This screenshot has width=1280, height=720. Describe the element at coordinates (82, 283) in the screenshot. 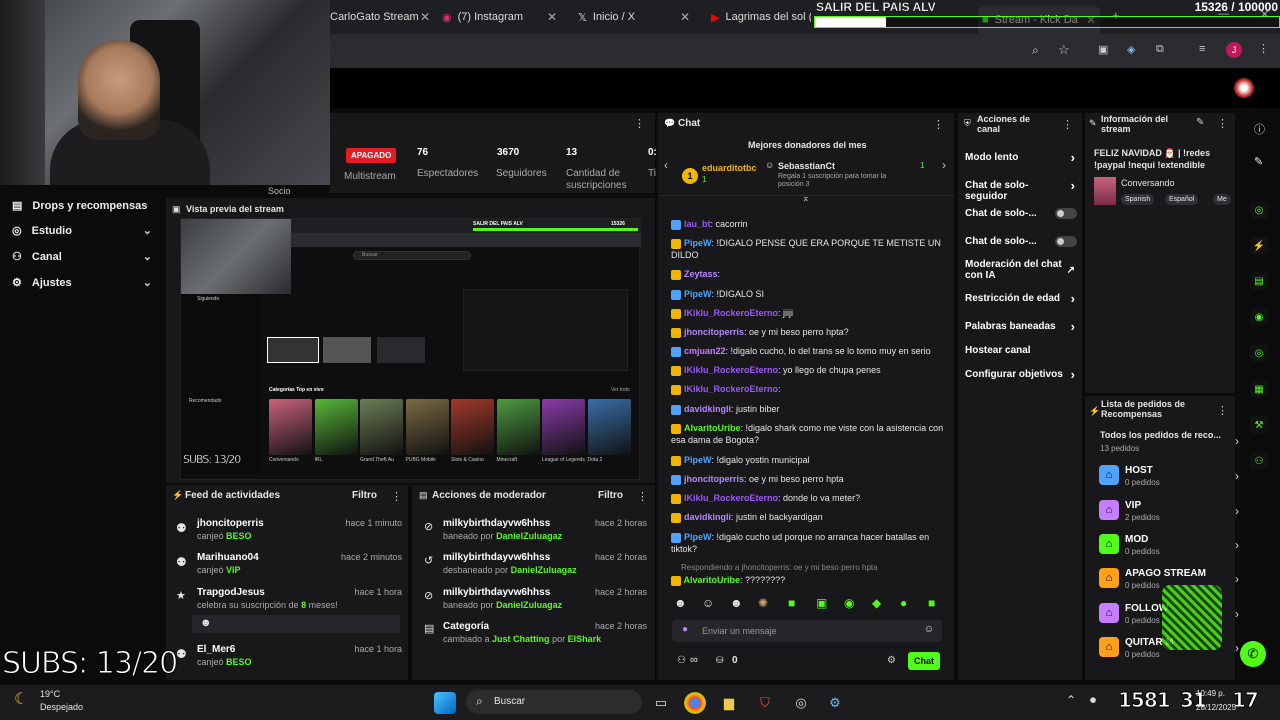

I see `sidebar-item-ajustes: ⚙ Ajustes ⌄` at that location.